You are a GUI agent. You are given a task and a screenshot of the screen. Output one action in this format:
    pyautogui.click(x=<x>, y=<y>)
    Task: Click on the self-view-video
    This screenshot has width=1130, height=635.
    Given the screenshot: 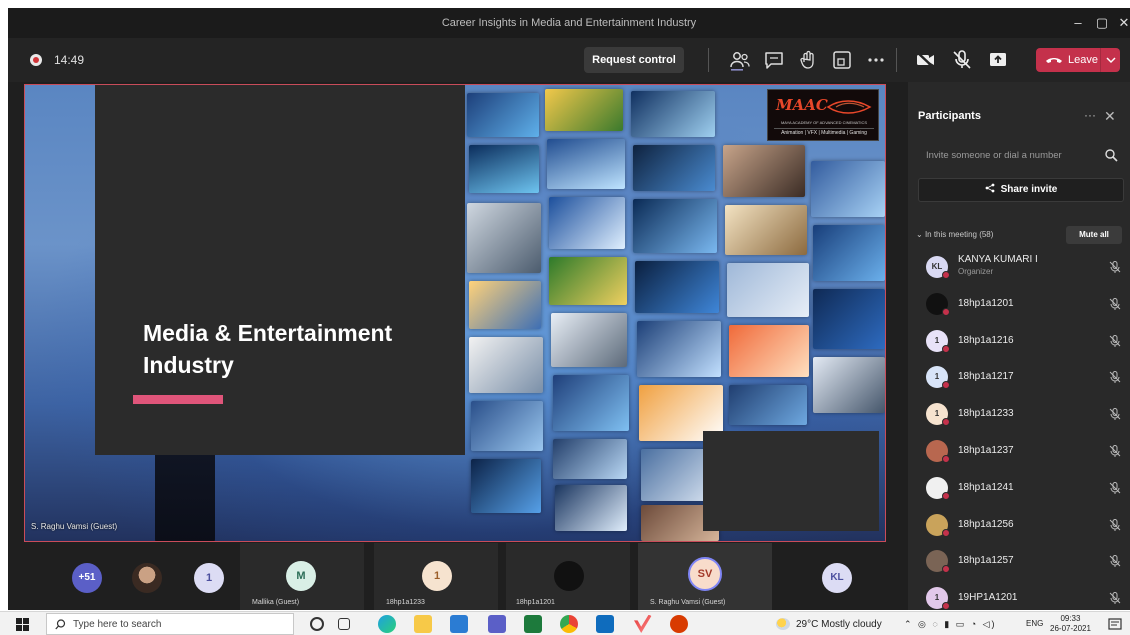 What is the action you would take?
    pyautogui.click(x=791, y=481)
    